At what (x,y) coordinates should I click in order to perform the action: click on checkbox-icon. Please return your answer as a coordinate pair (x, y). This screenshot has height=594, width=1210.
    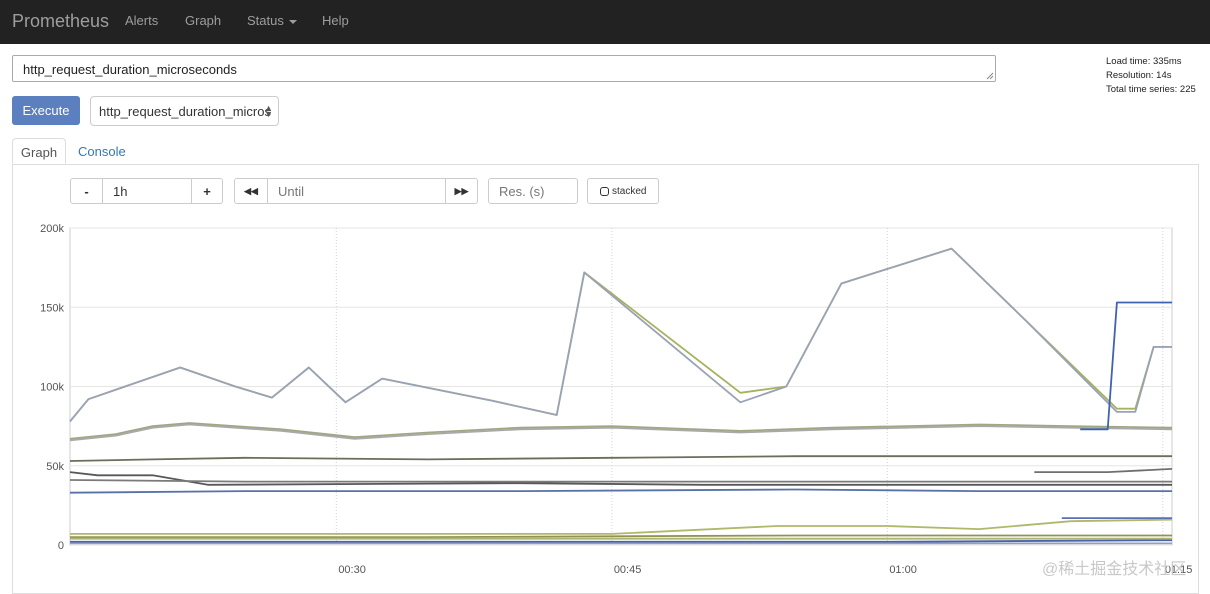
    Looking at the image, I should click on (604, 191).